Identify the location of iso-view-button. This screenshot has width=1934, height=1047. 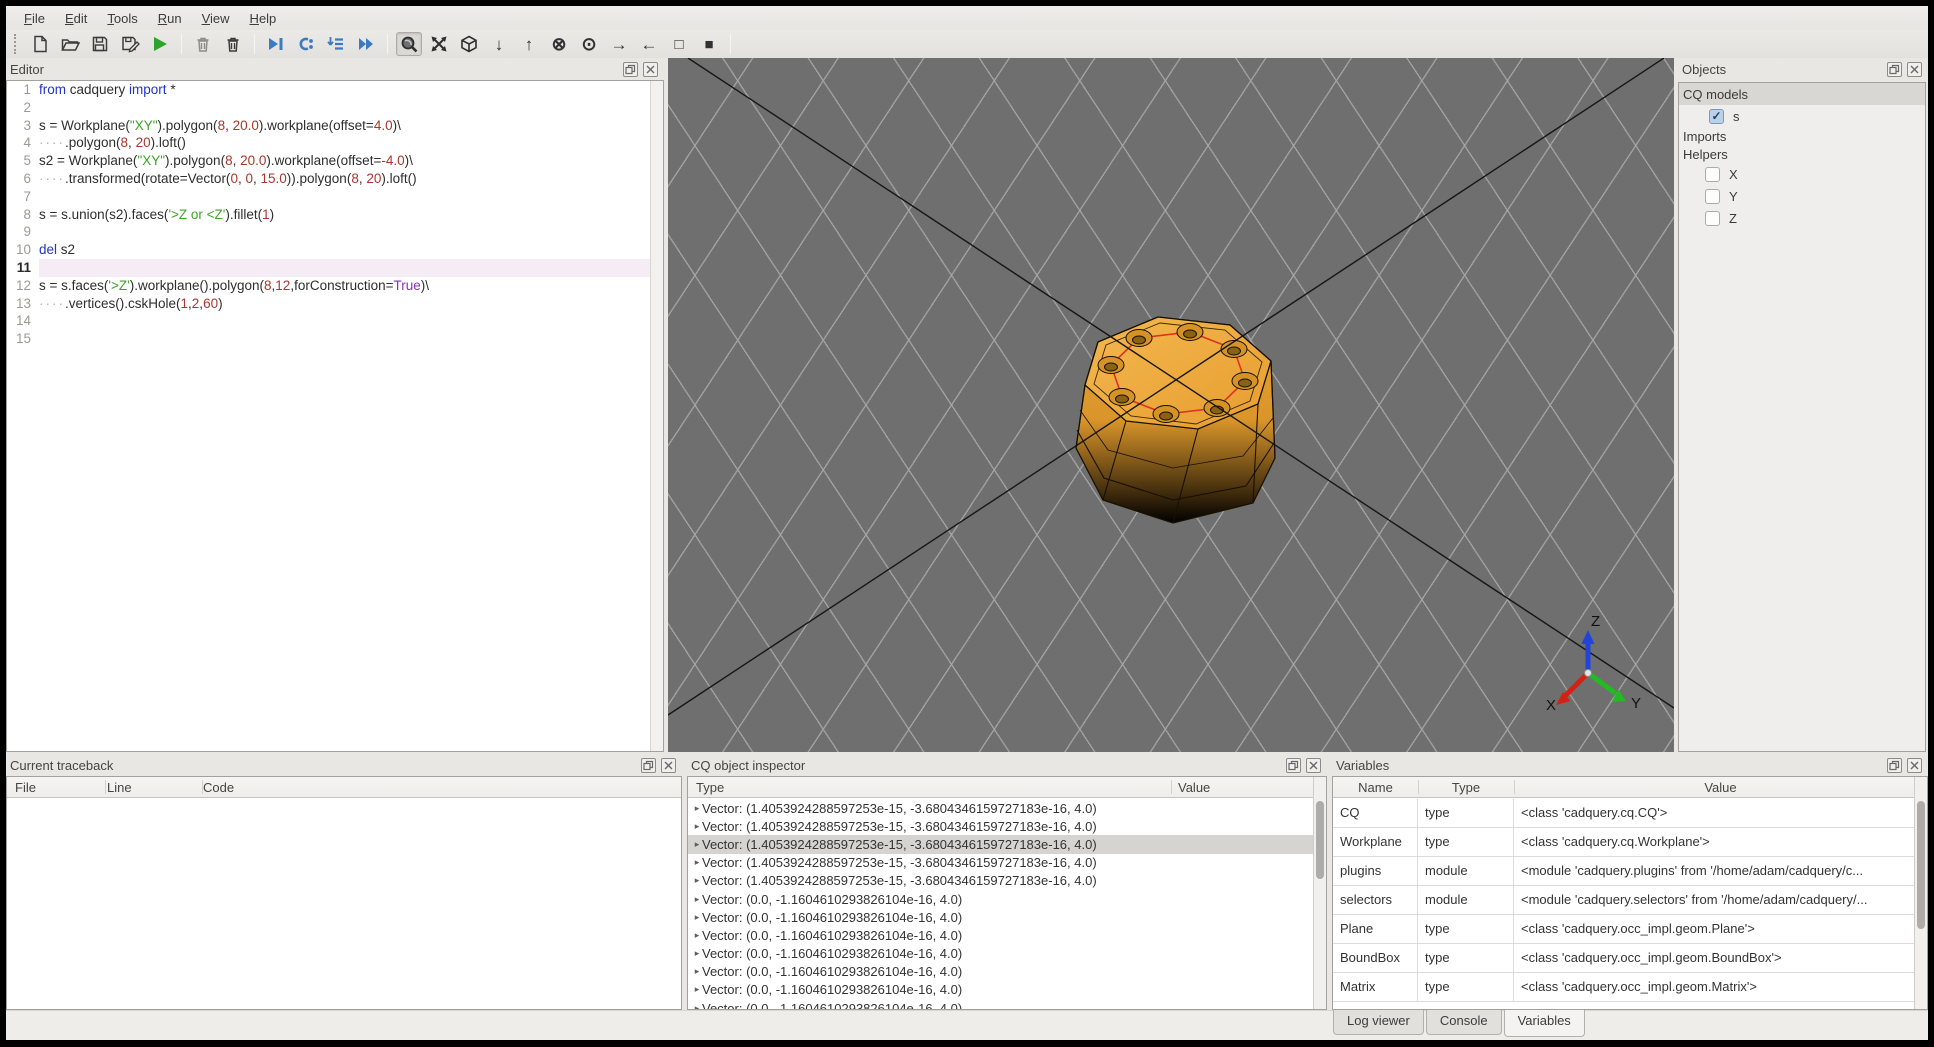
(469, 44).